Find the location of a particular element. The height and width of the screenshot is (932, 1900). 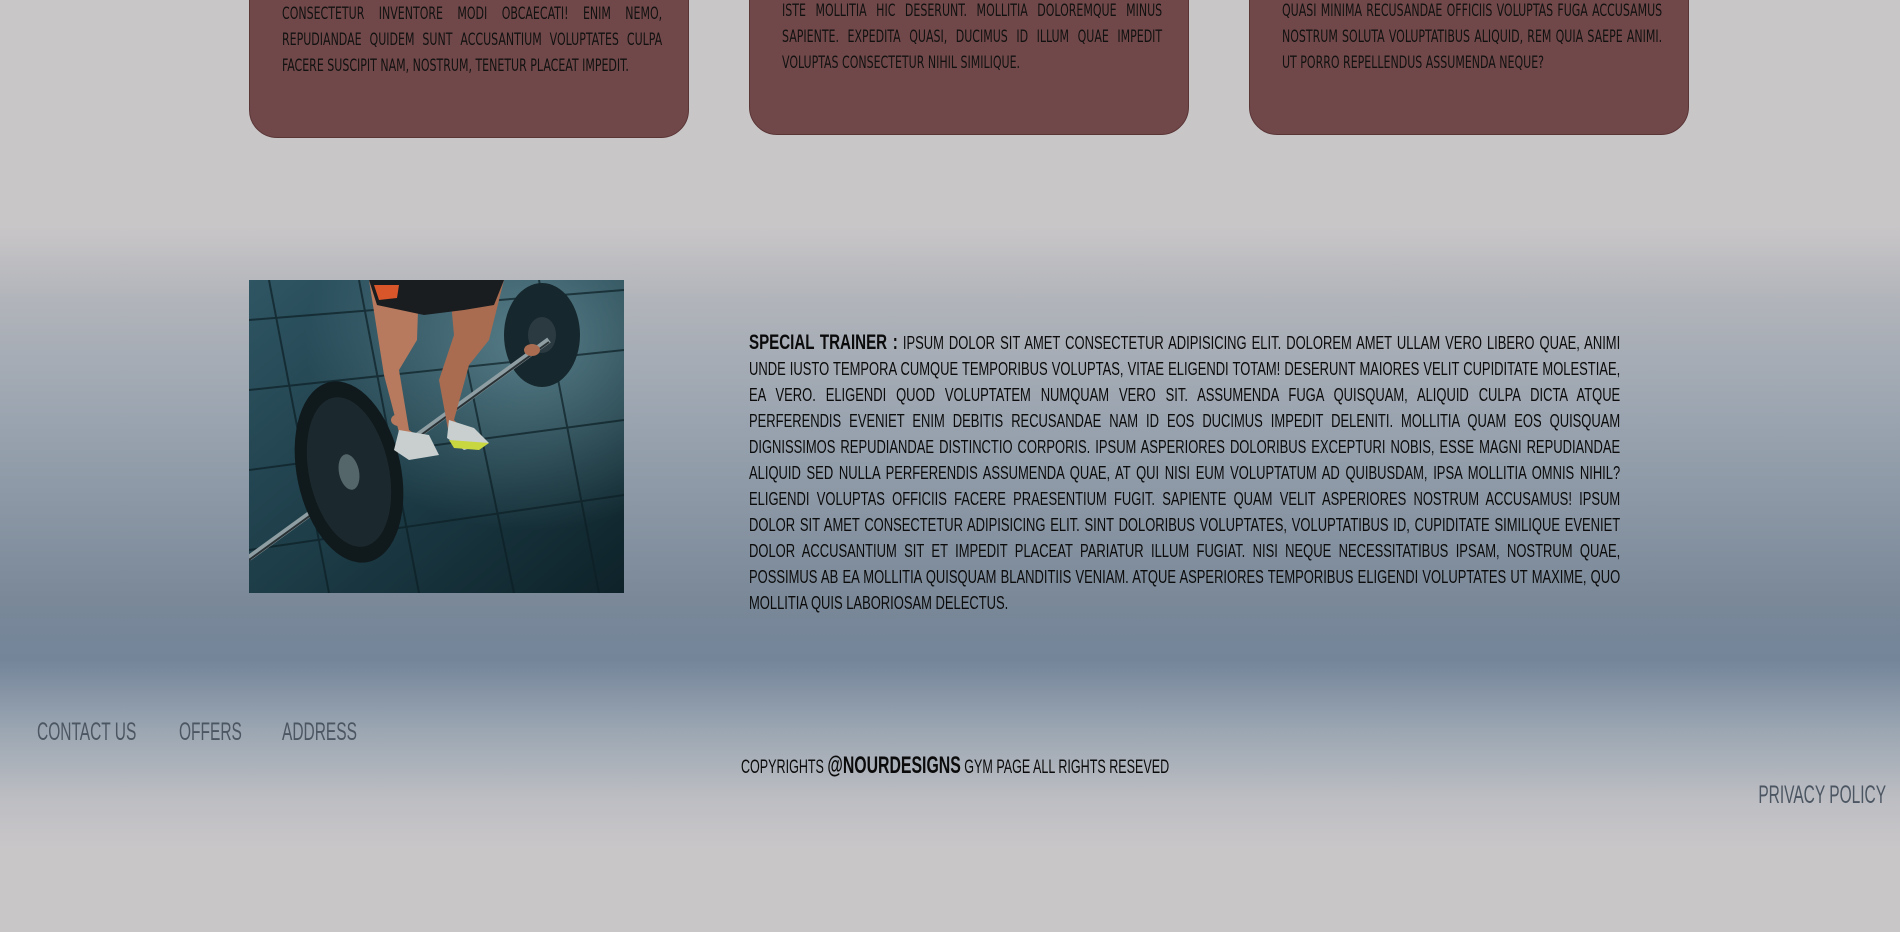

deadlift-image is located at coordinates (436, 436).